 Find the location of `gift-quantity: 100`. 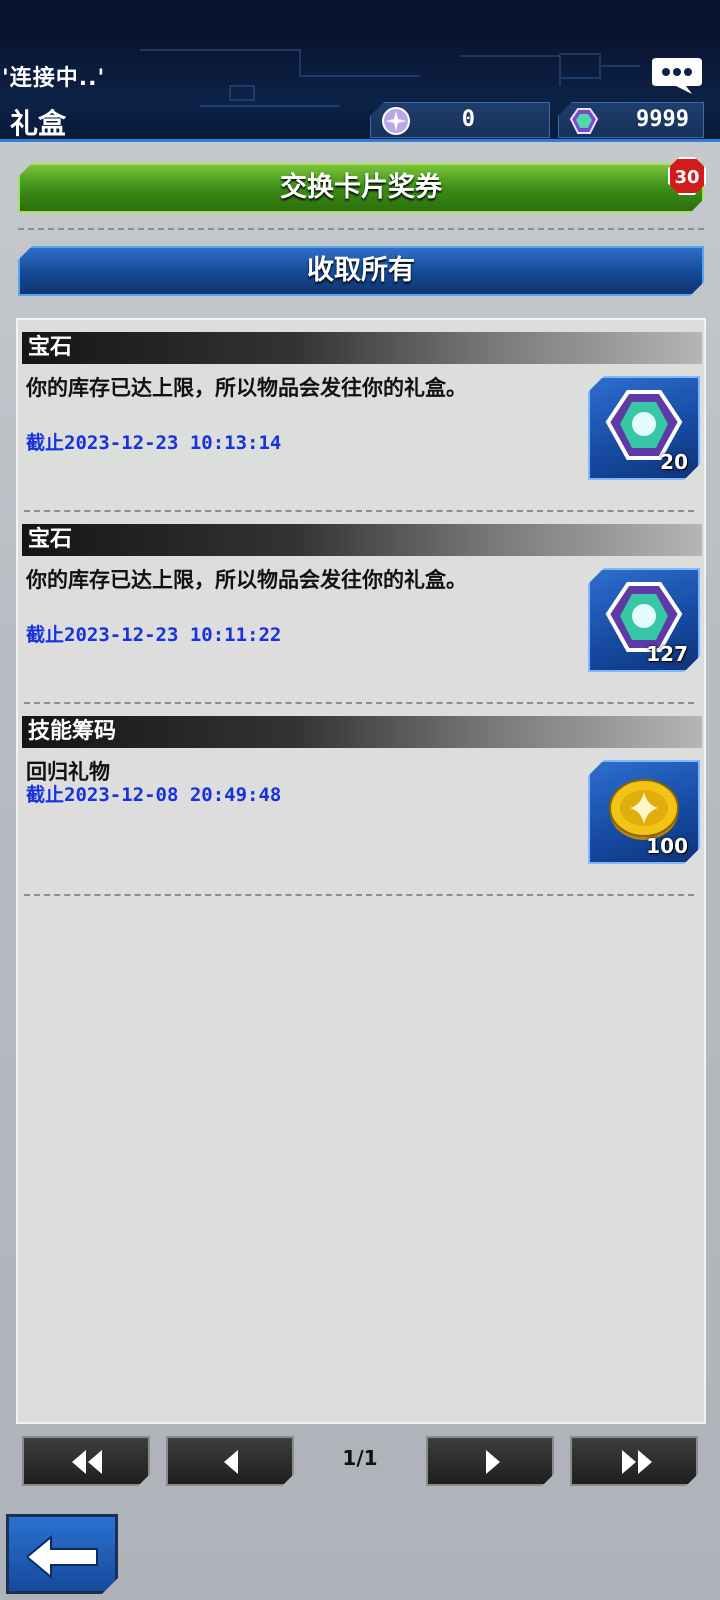

gift-quantity: 100 is located at coordinates (667, 846).